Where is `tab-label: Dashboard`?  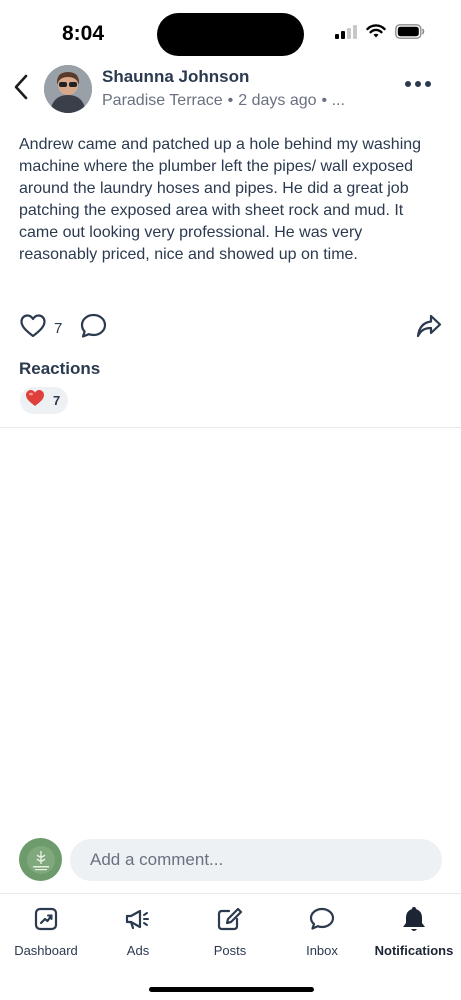
tab-label: Dashboard is located at coordinates (46, 950).